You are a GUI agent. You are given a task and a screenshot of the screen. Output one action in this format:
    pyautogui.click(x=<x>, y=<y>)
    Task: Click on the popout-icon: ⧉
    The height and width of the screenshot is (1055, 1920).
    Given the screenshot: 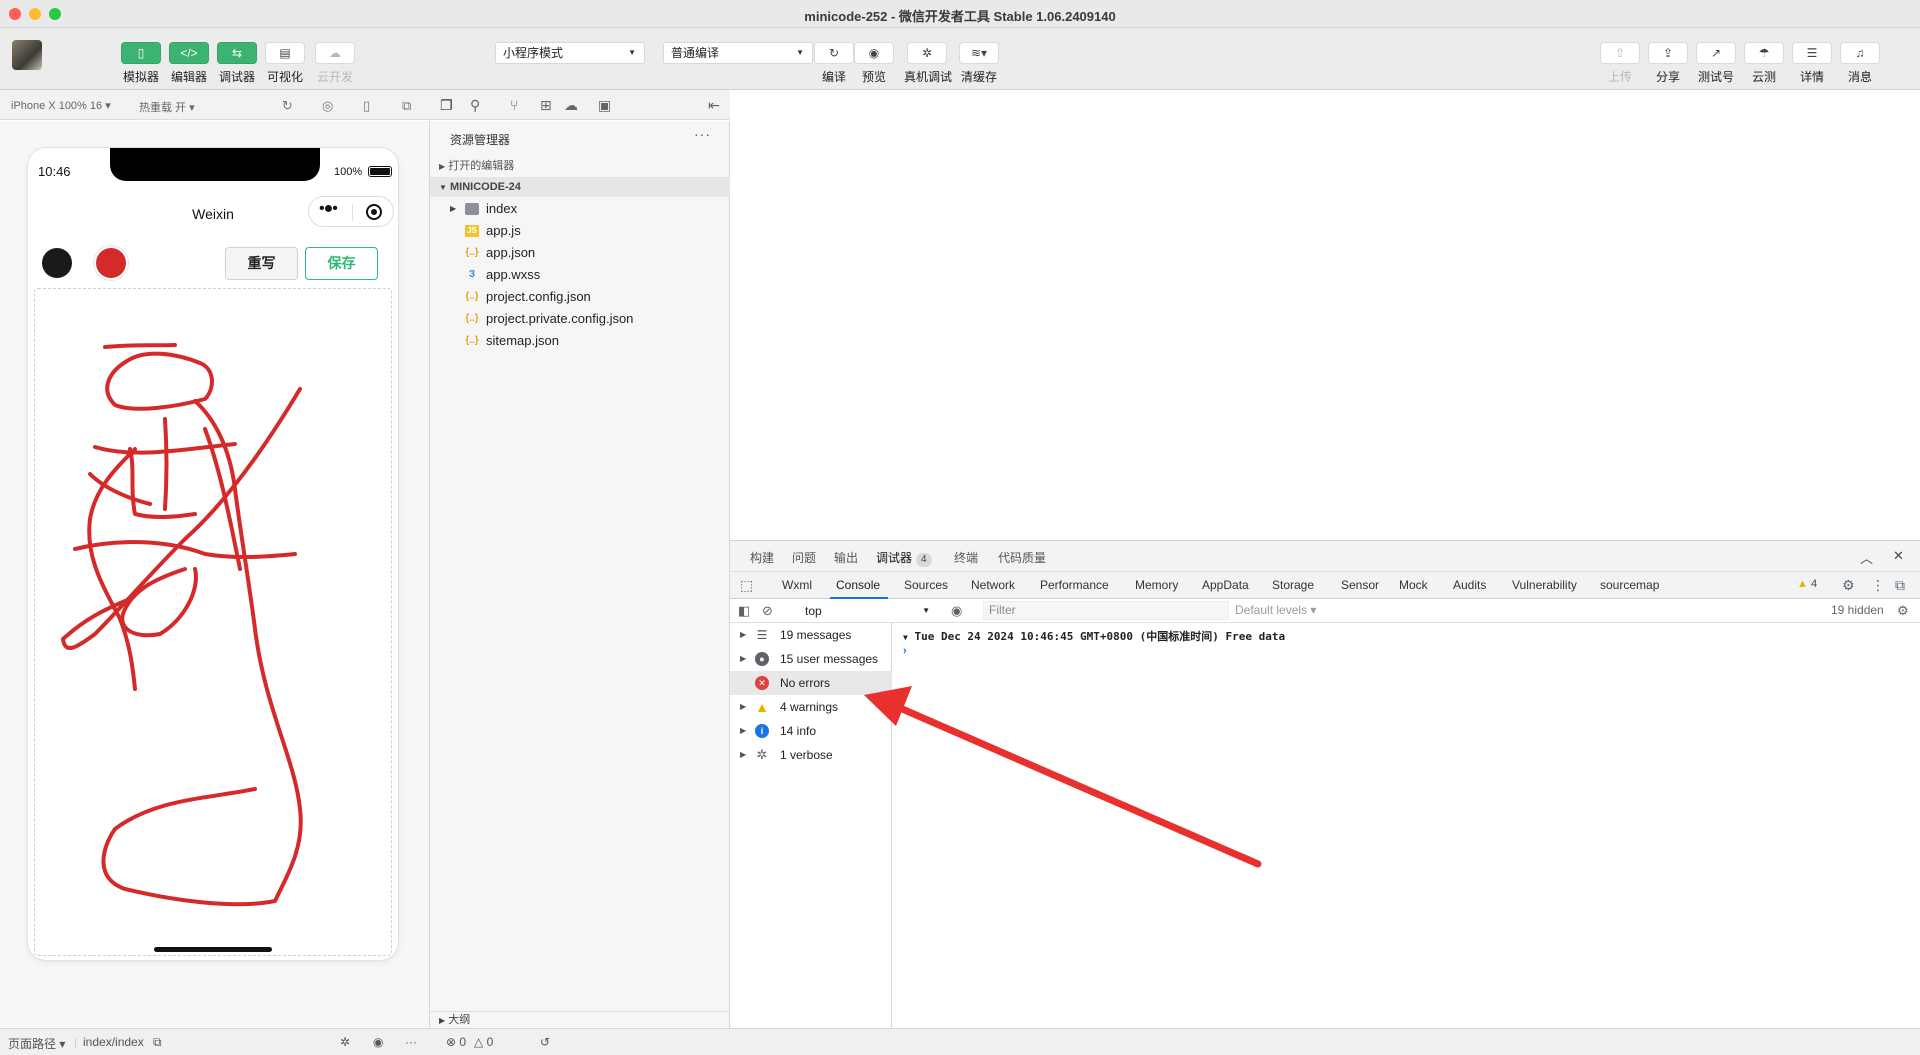 What is the action you would take?
    pyautogui.click(x=406, y=106)
    